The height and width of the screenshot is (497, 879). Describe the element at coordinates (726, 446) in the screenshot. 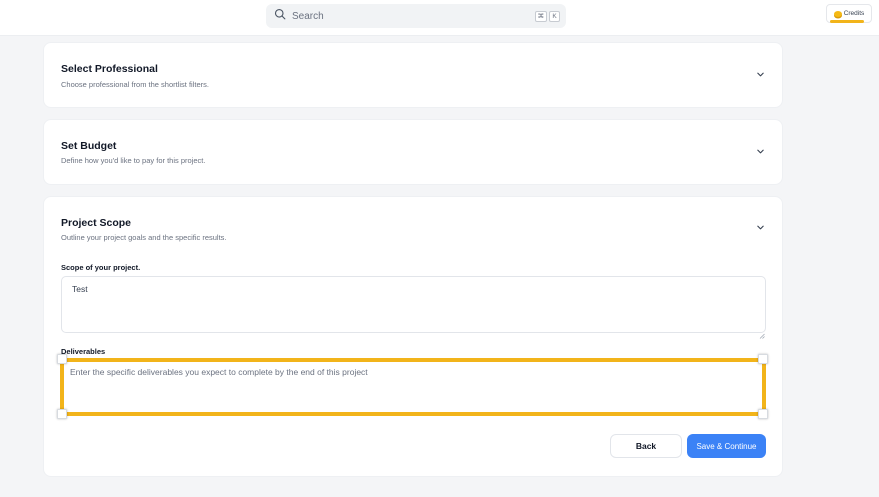

I see `save-continue-button: Save & Continue` at that location.